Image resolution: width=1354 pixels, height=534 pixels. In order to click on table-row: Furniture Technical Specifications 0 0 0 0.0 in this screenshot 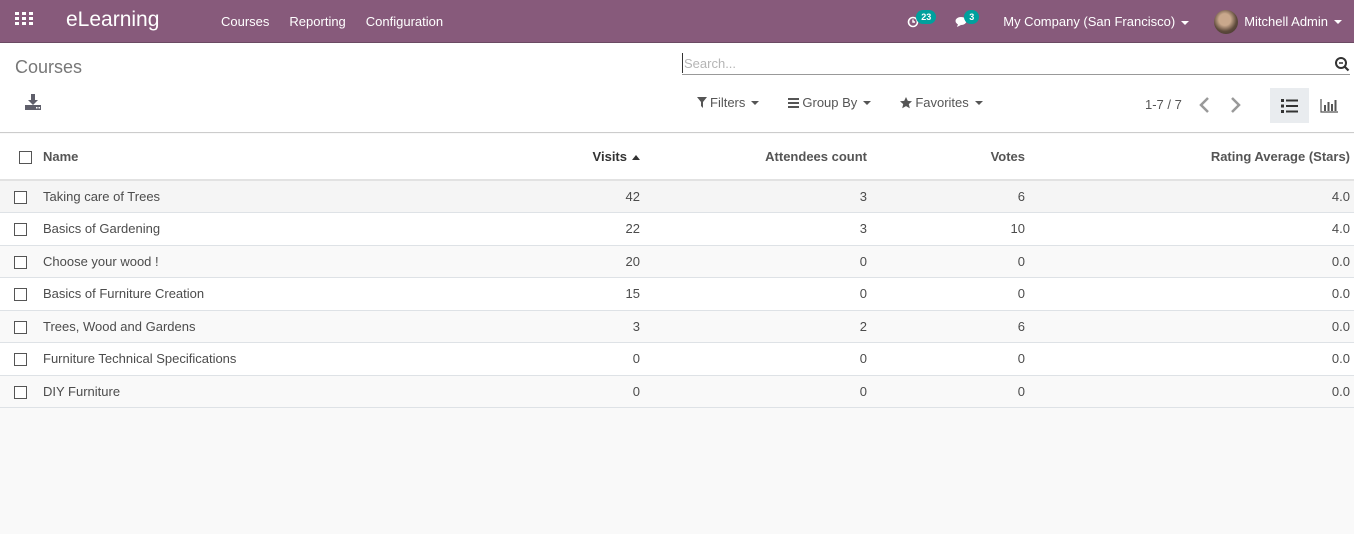, I will do `click(677, 359)`.